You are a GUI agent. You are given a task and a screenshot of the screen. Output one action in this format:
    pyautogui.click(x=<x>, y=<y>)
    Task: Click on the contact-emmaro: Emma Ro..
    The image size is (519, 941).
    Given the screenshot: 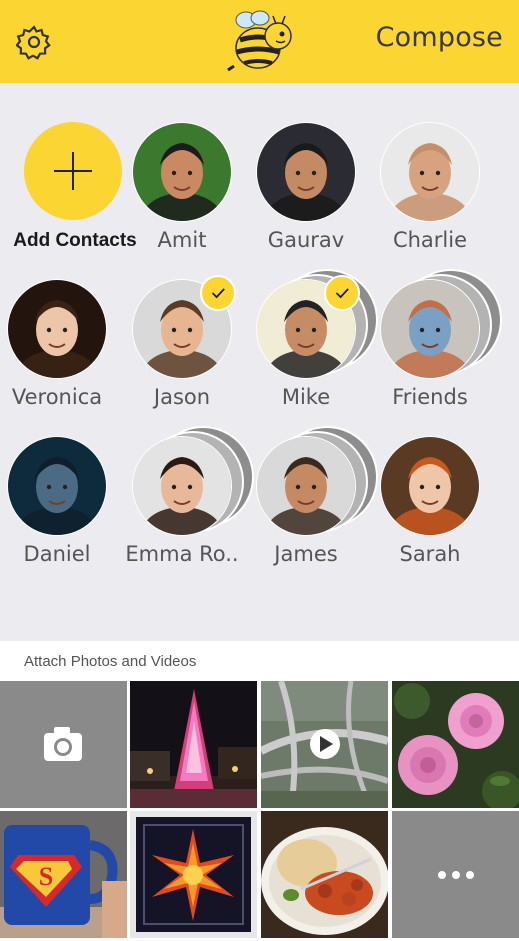 What is the action you would take?
    pyautogui.click(x=184, y=482)
    